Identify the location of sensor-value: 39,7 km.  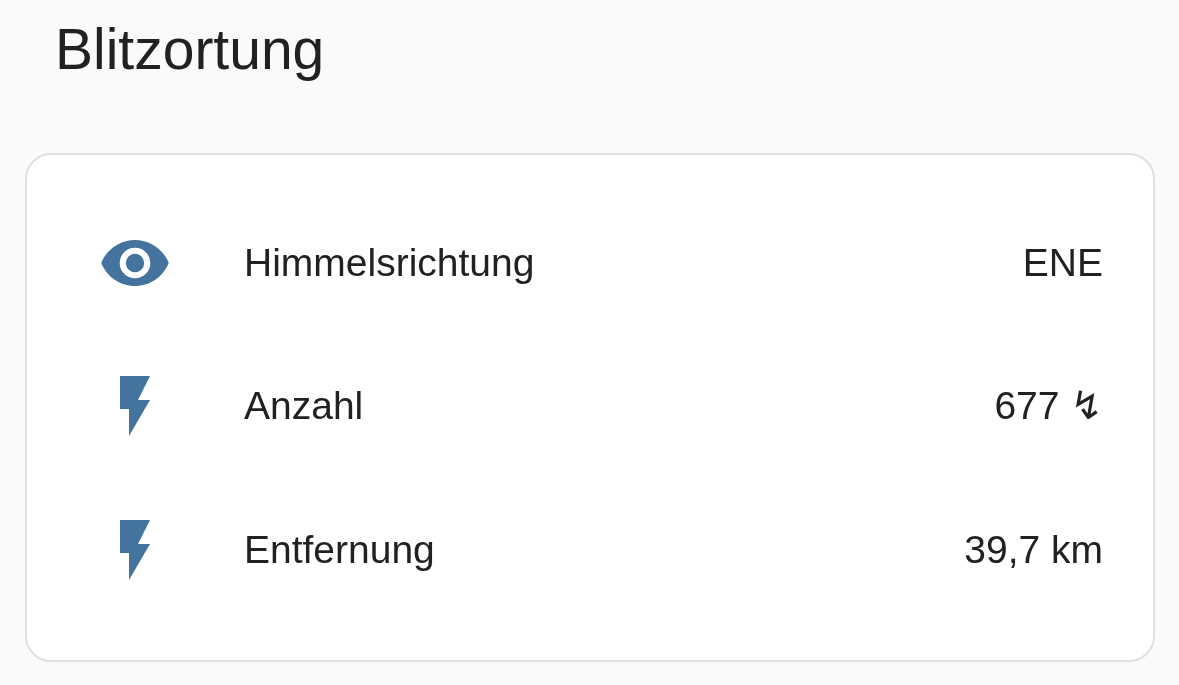
(1033, 549).